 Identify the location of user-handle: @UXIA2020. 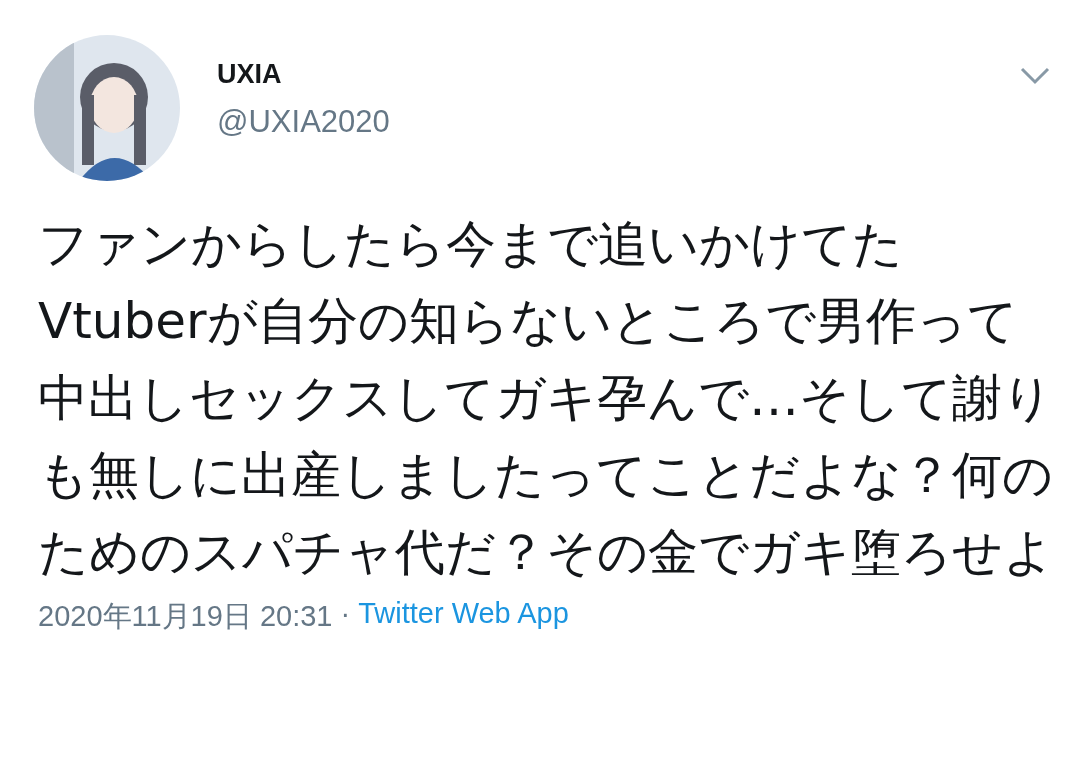
(618, 122).